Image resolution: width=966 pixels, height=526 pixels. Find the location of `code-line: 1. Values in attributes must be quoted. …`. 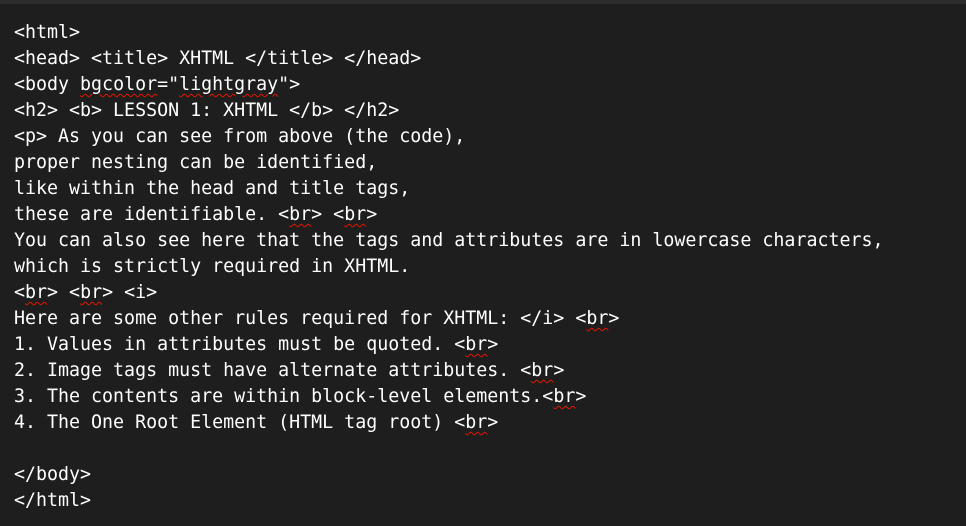

code-line: 1. Values in attributes must be quoted. … is located at coordinates (449, 345).